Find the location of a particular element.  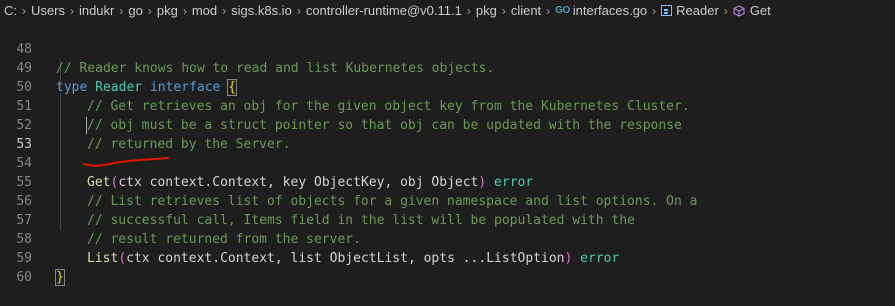

text-cursor is located at coordinates (86, 125).